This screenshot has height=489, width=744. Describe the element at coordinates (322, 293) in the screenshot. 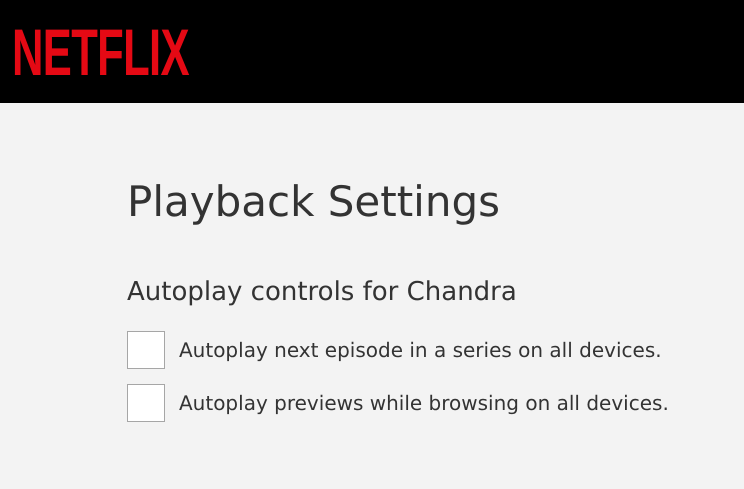

I see `section-heading: Autoplay controls for Chandra` at that location.